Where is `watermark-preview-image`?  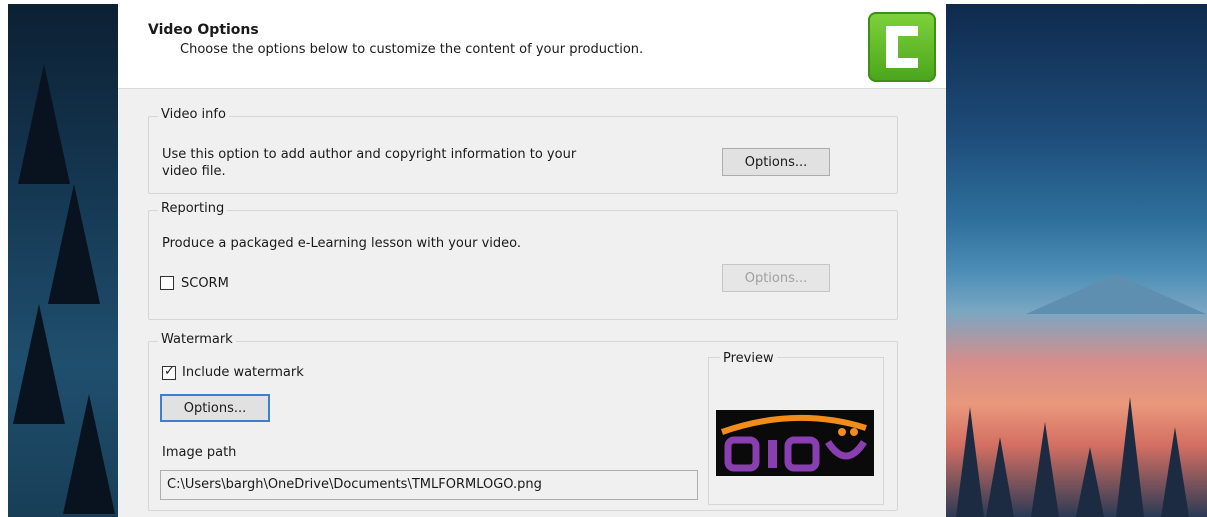 watermark-preview-image is located at coordinates (795, 443).